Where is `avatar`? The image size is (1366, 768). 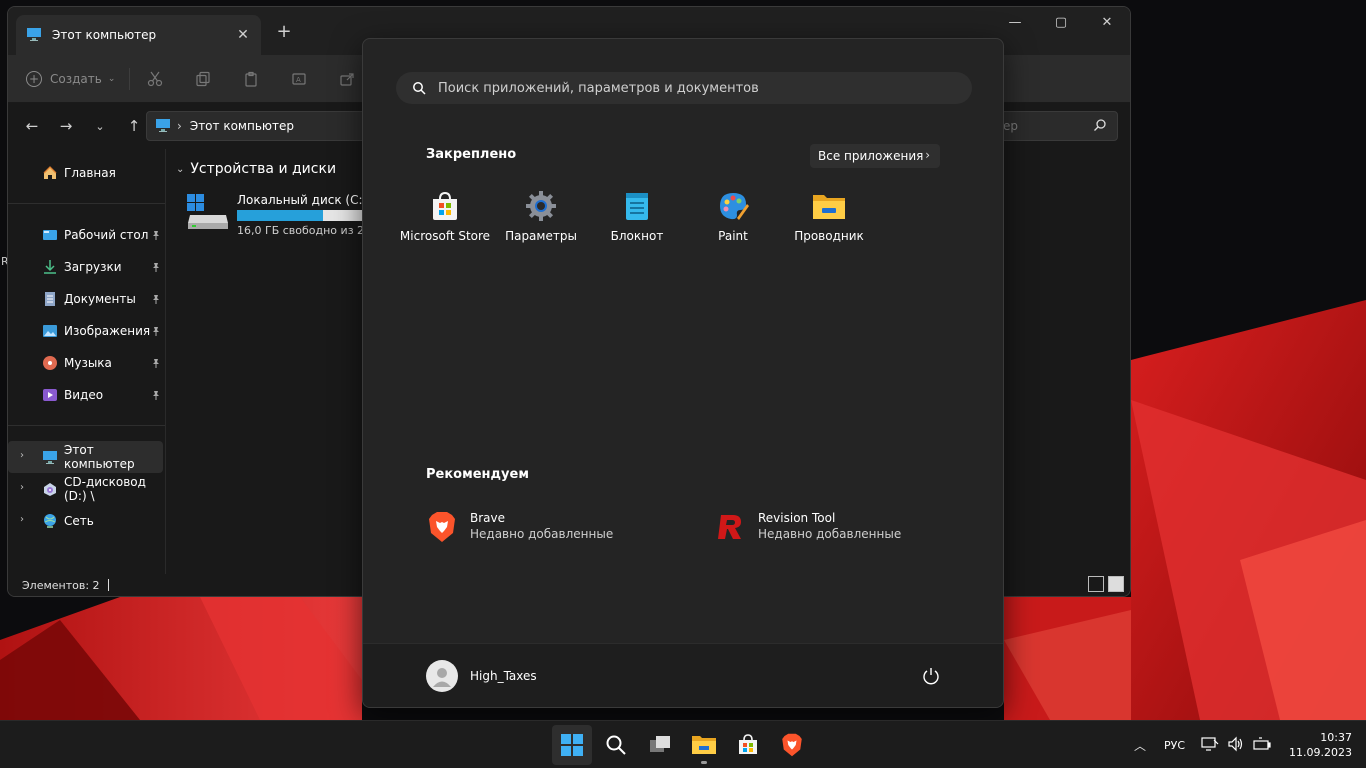
avatar is located at coordinates (442, 676).